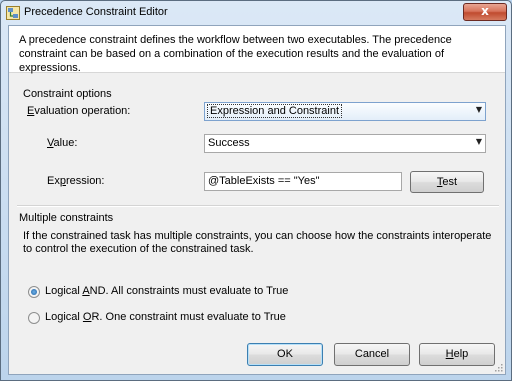 The height and width of the screenshot is (381, 512). I want to click on expression-input: @TableExists == "Yes", so click(303, 181).